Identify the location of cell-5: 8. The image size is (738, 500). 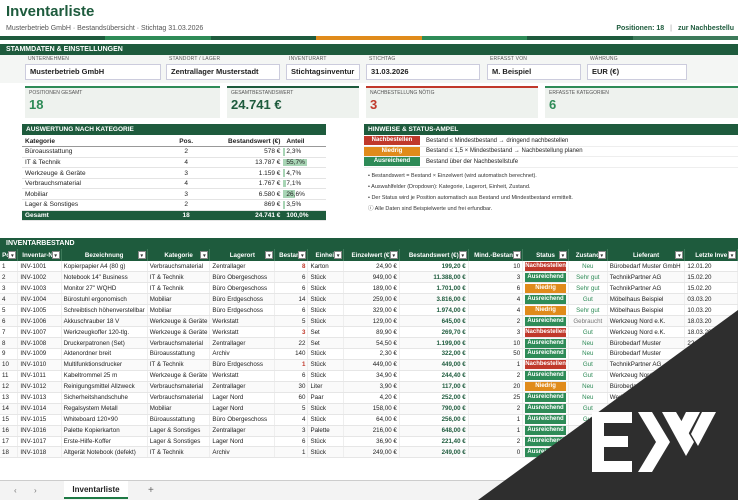
(291, 267).